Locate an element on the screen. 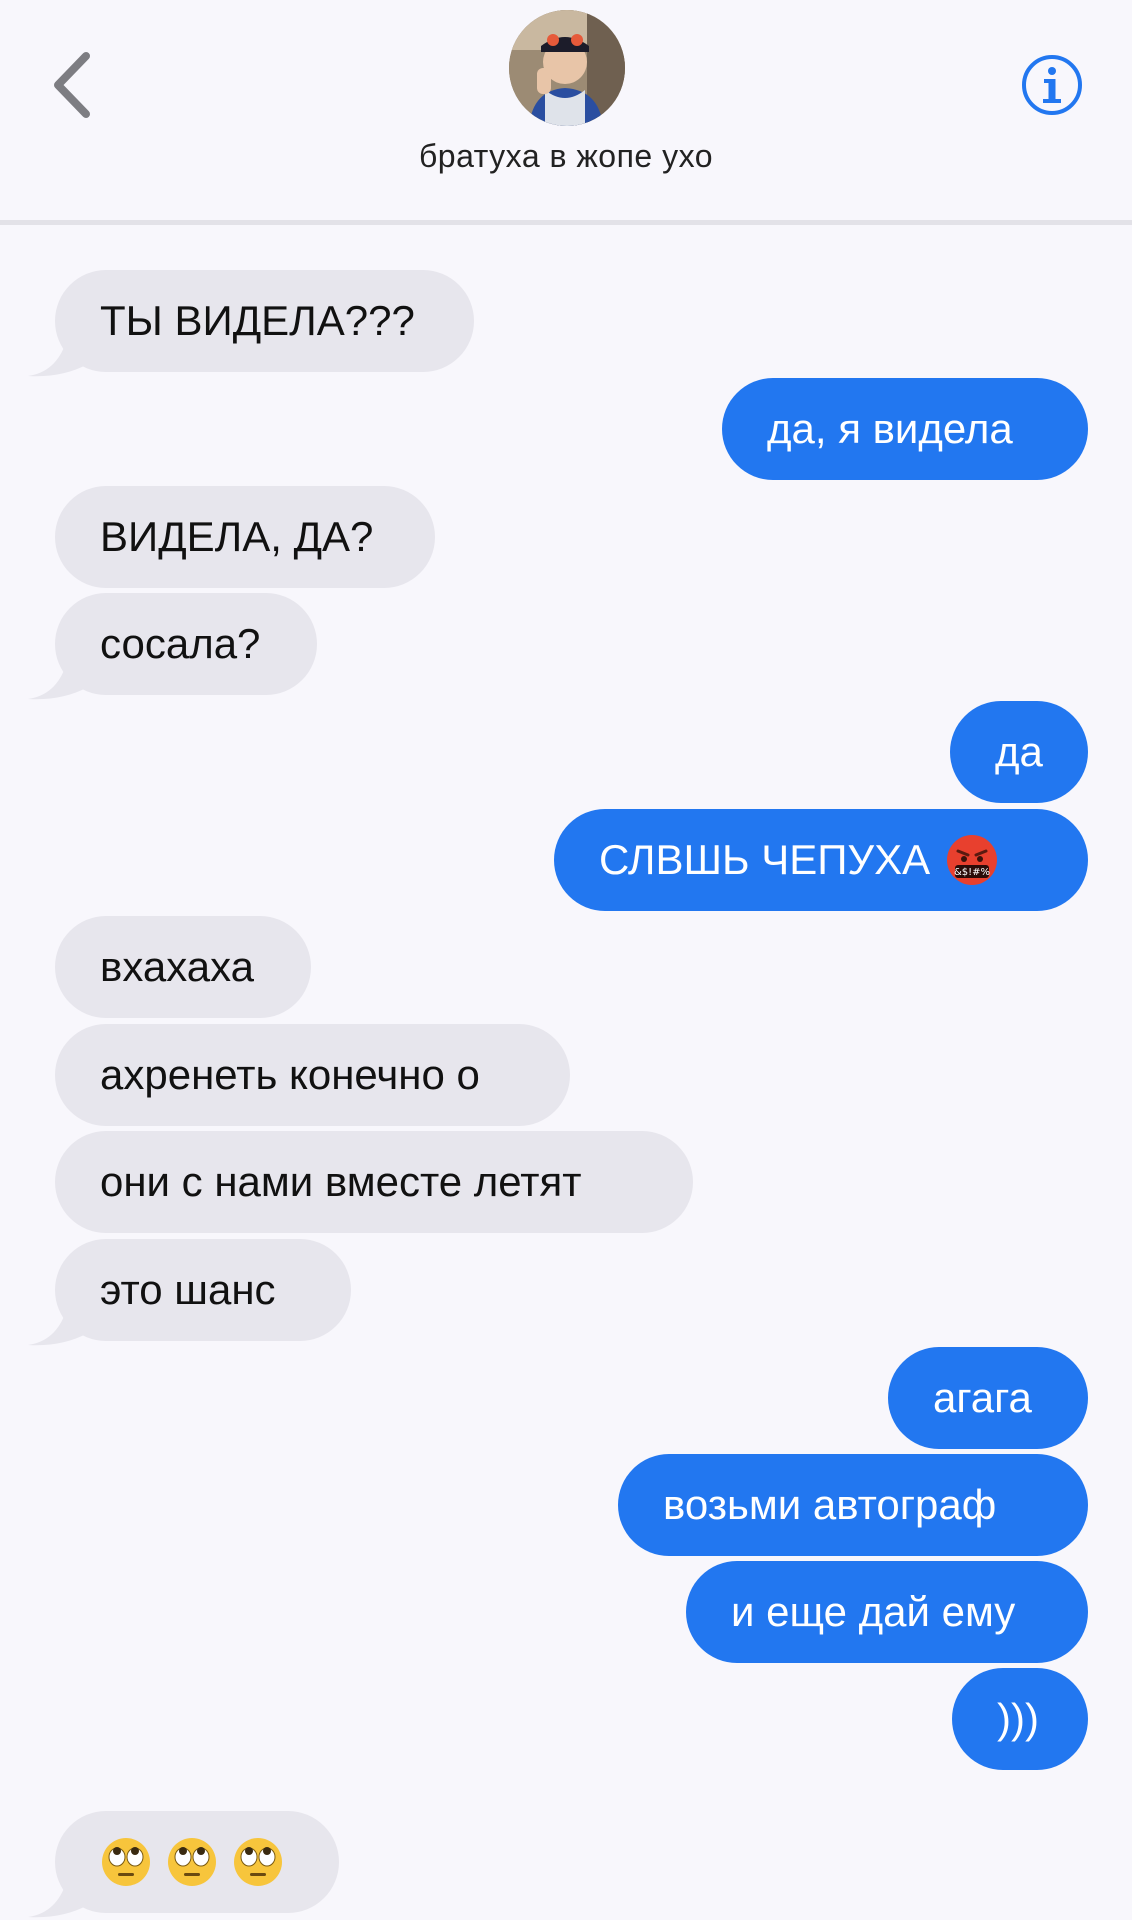 Image resolution: width=1132 pixels, height=1920 pixels. outgoing-message: ))) is located at coordinates (1020, 1719).